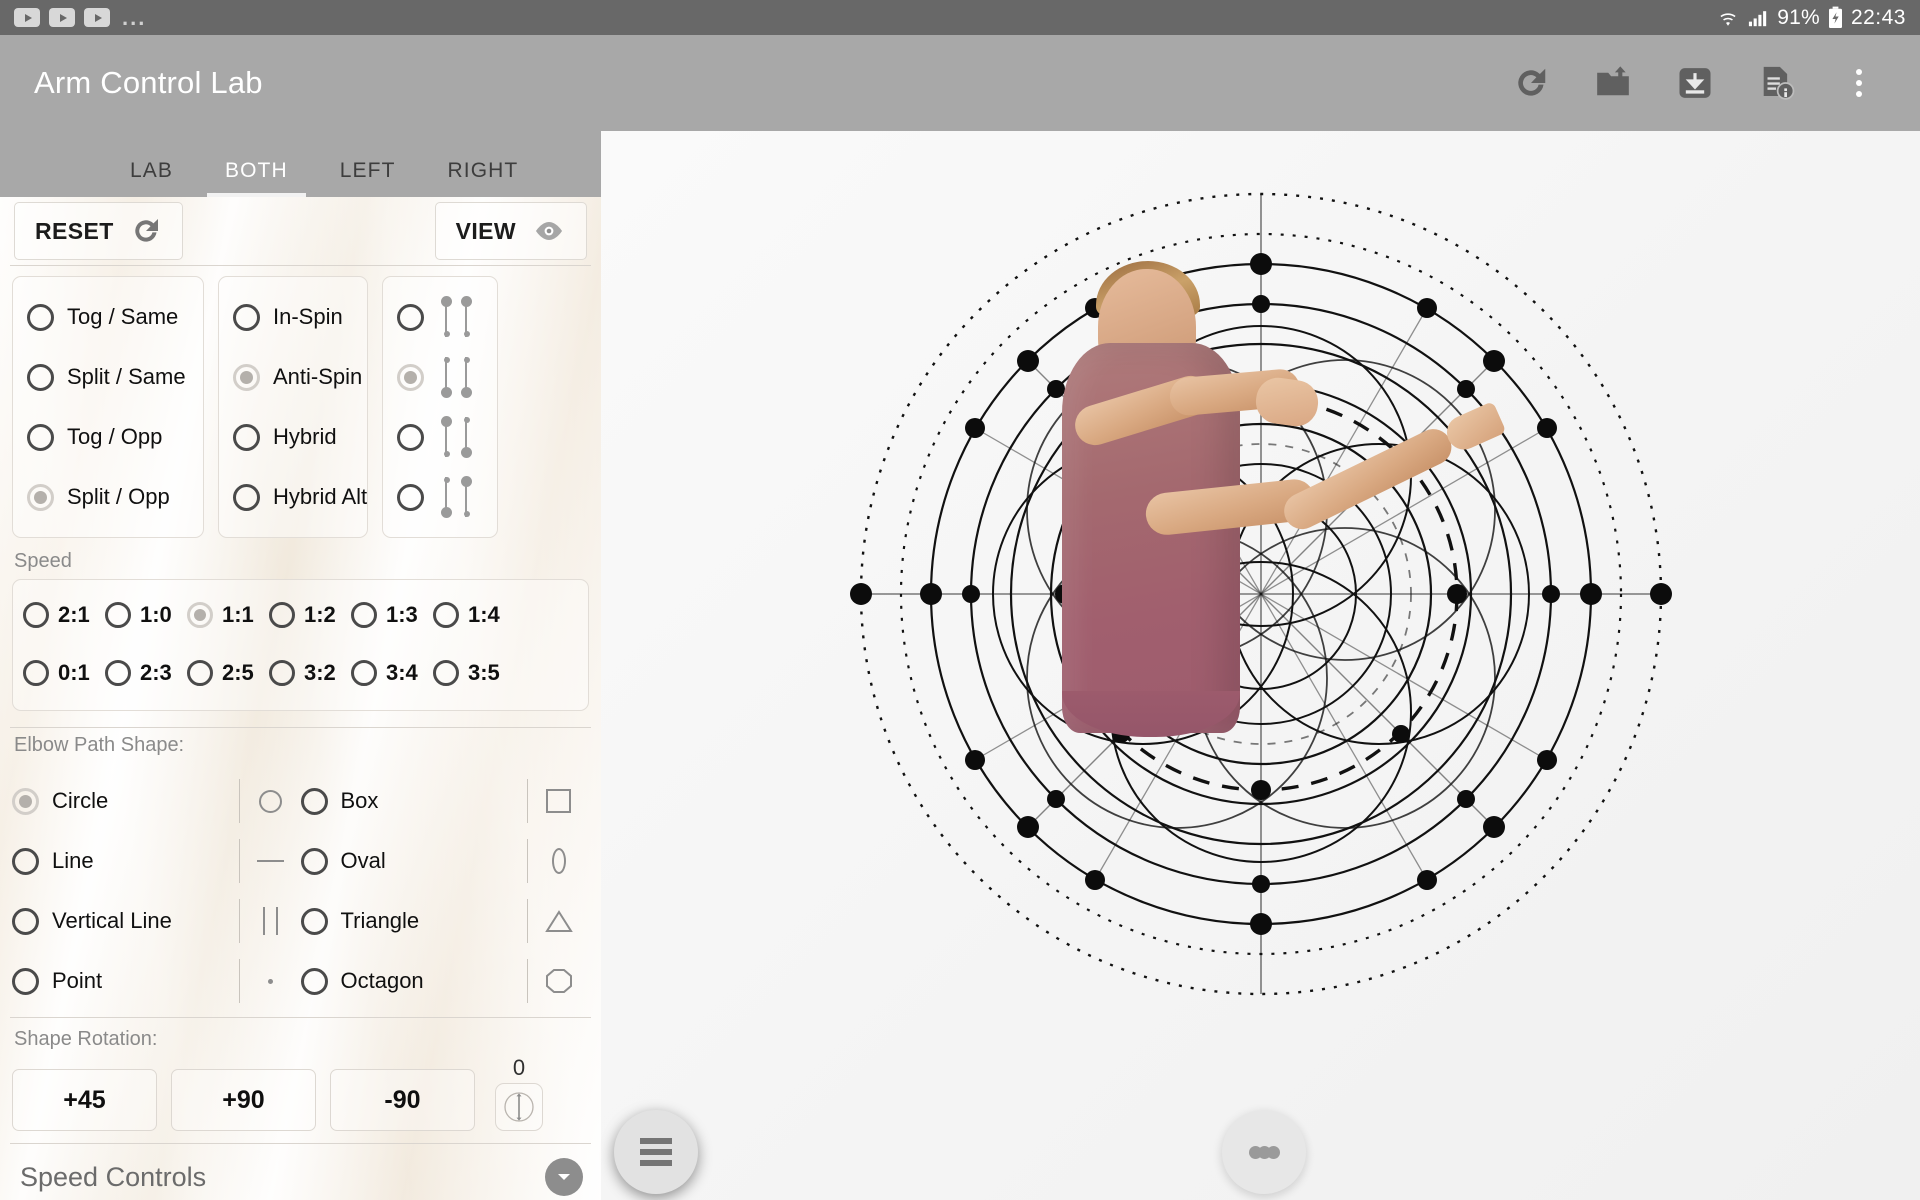 This screenshot has width=1920, height=1200. Describe the element at coordinates (228, 615) in the screenshot. I see `speed-option-1-1: 1:1` at that location.